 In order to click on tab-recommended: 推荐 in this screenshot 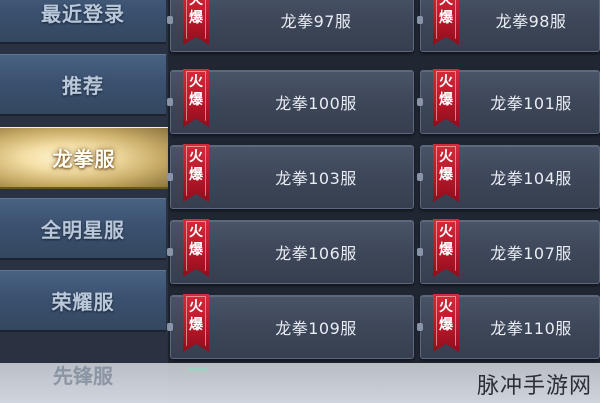, I will do `click(83, 85)`.